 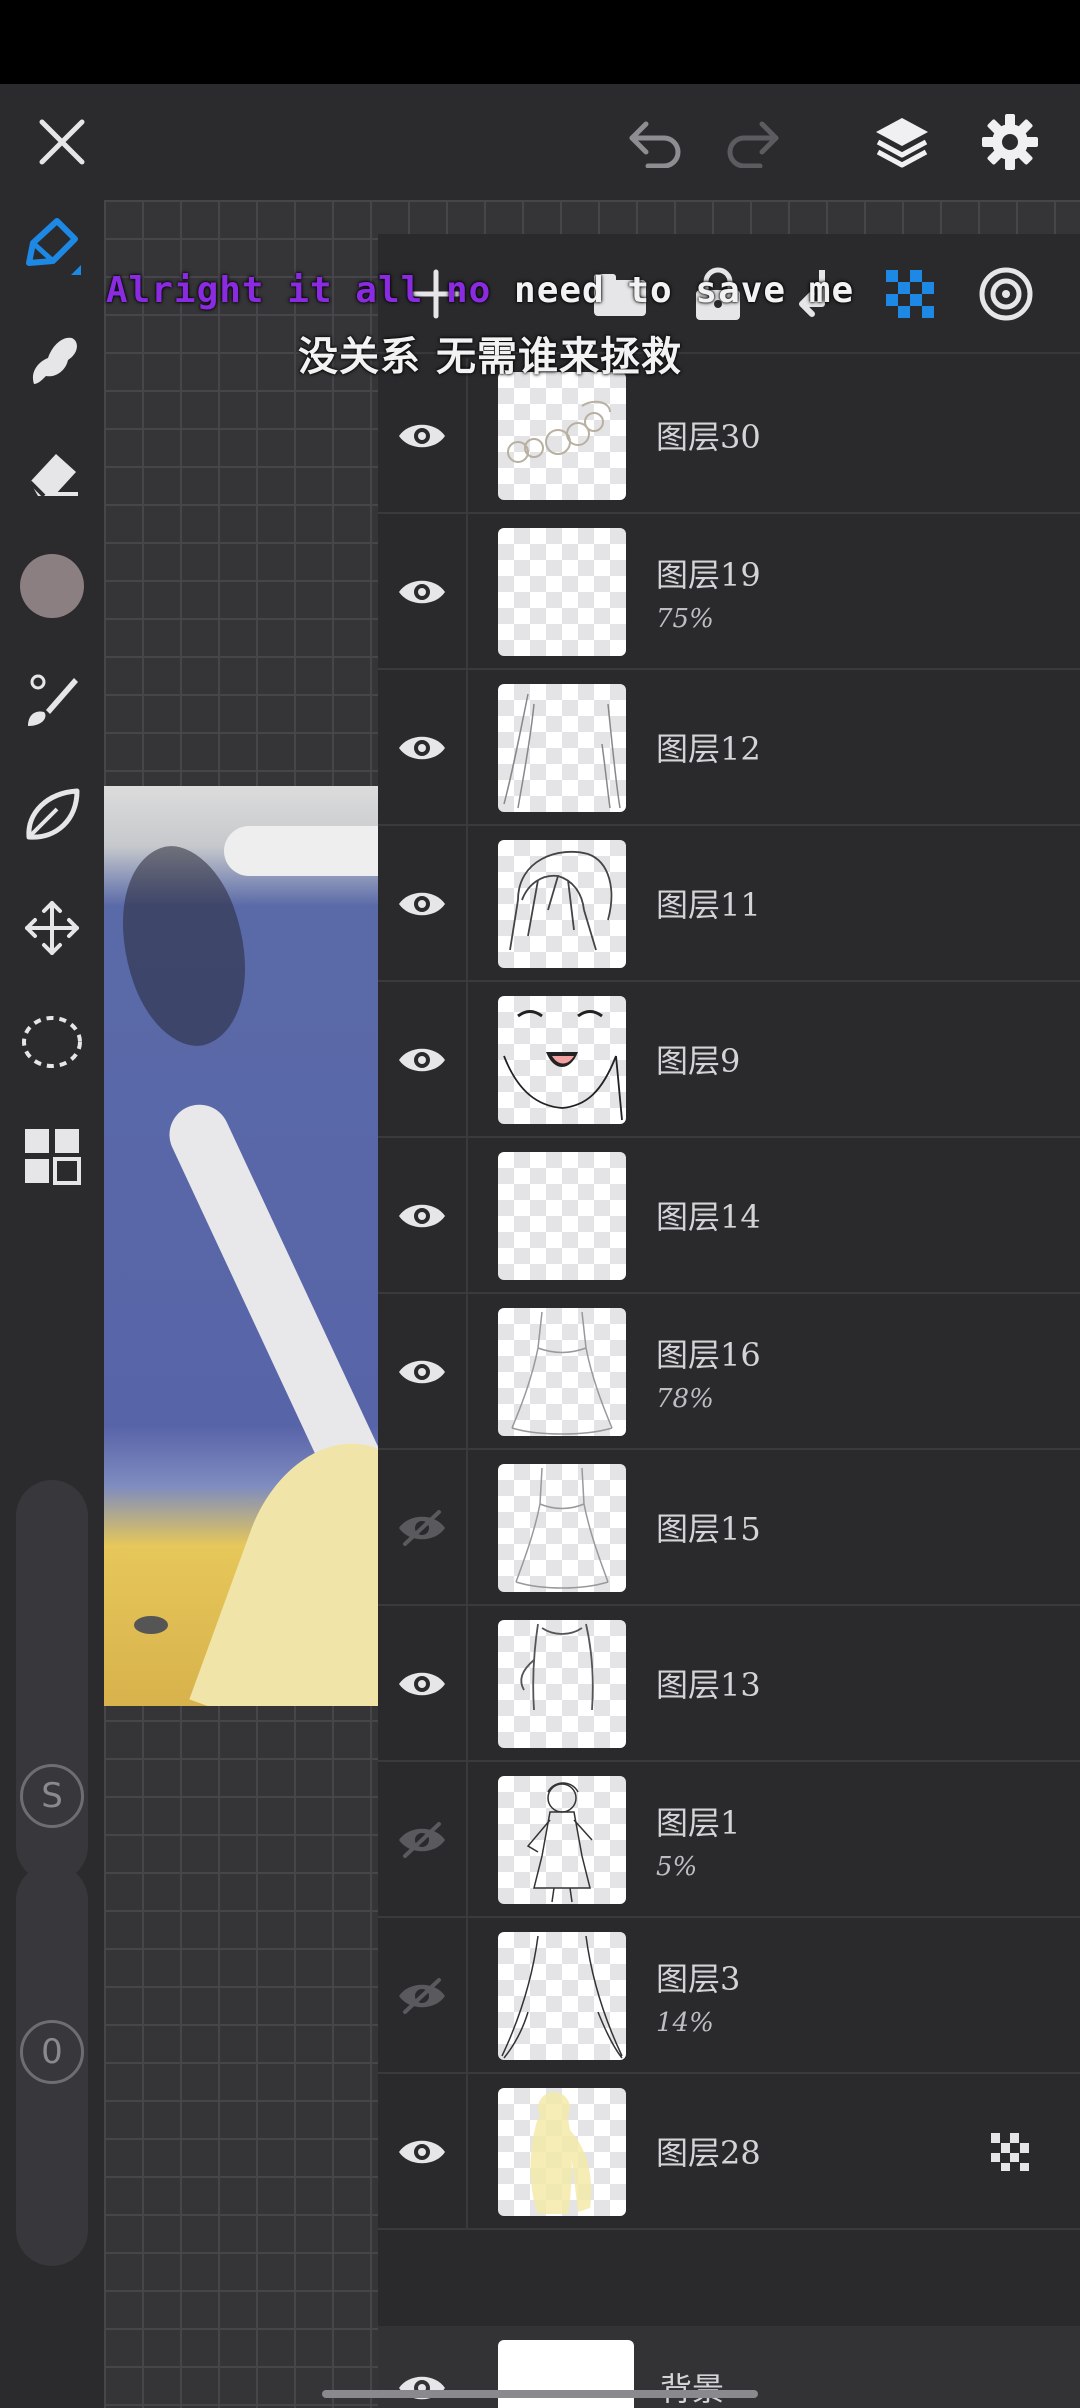 I want to click on layer-row: 图层15, so click(x=729, y=1528).